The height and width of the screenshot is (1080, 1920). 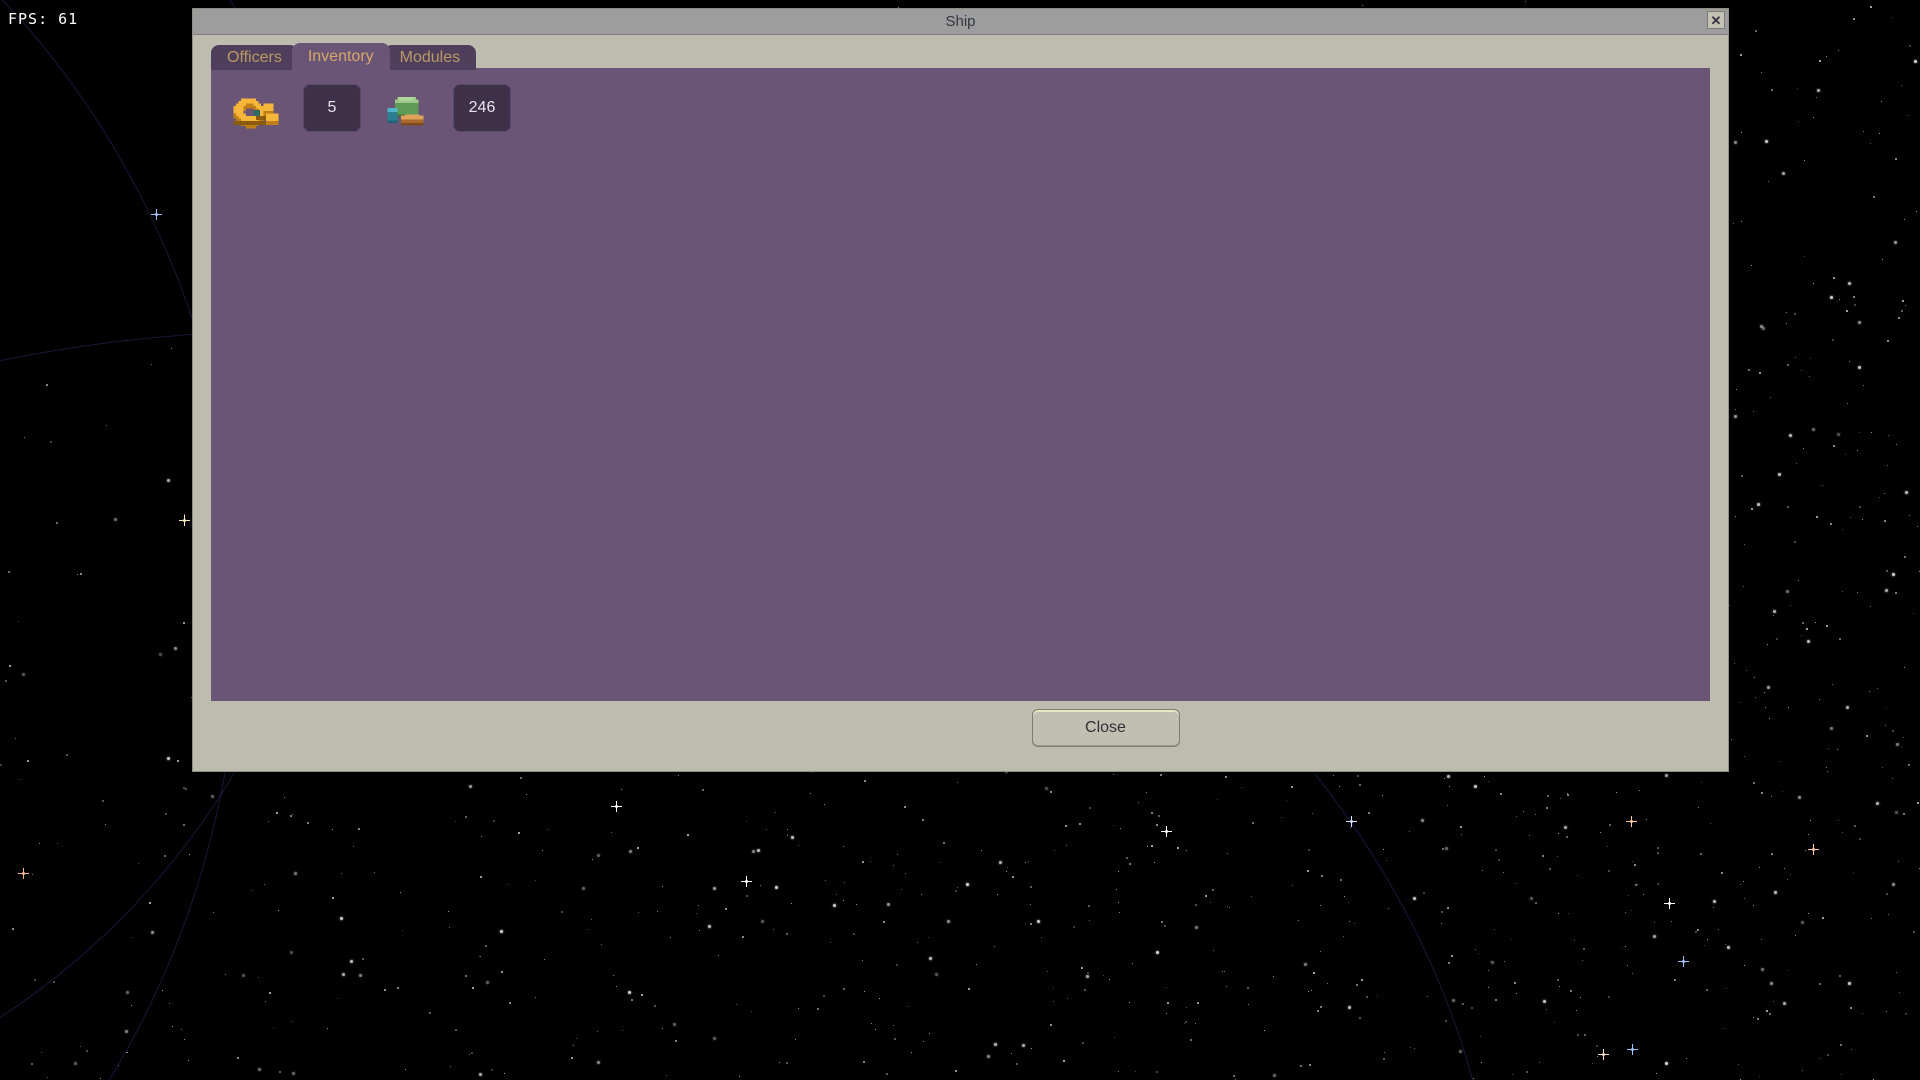 I want to click on resource-units-icon, so click(x=406, y=108).